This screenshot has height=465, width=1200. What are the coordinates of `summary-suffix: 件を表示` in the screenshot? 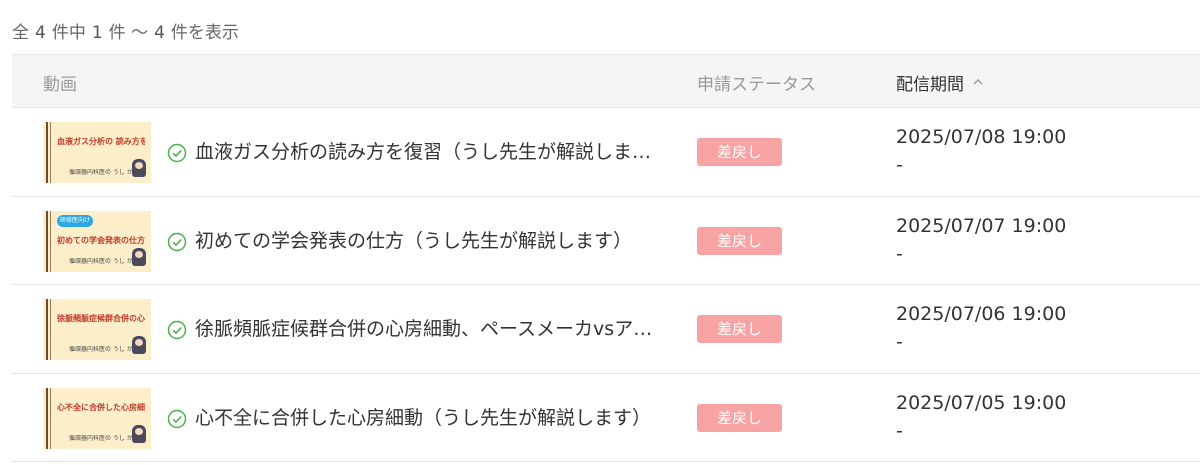 It's located at (204, 33).